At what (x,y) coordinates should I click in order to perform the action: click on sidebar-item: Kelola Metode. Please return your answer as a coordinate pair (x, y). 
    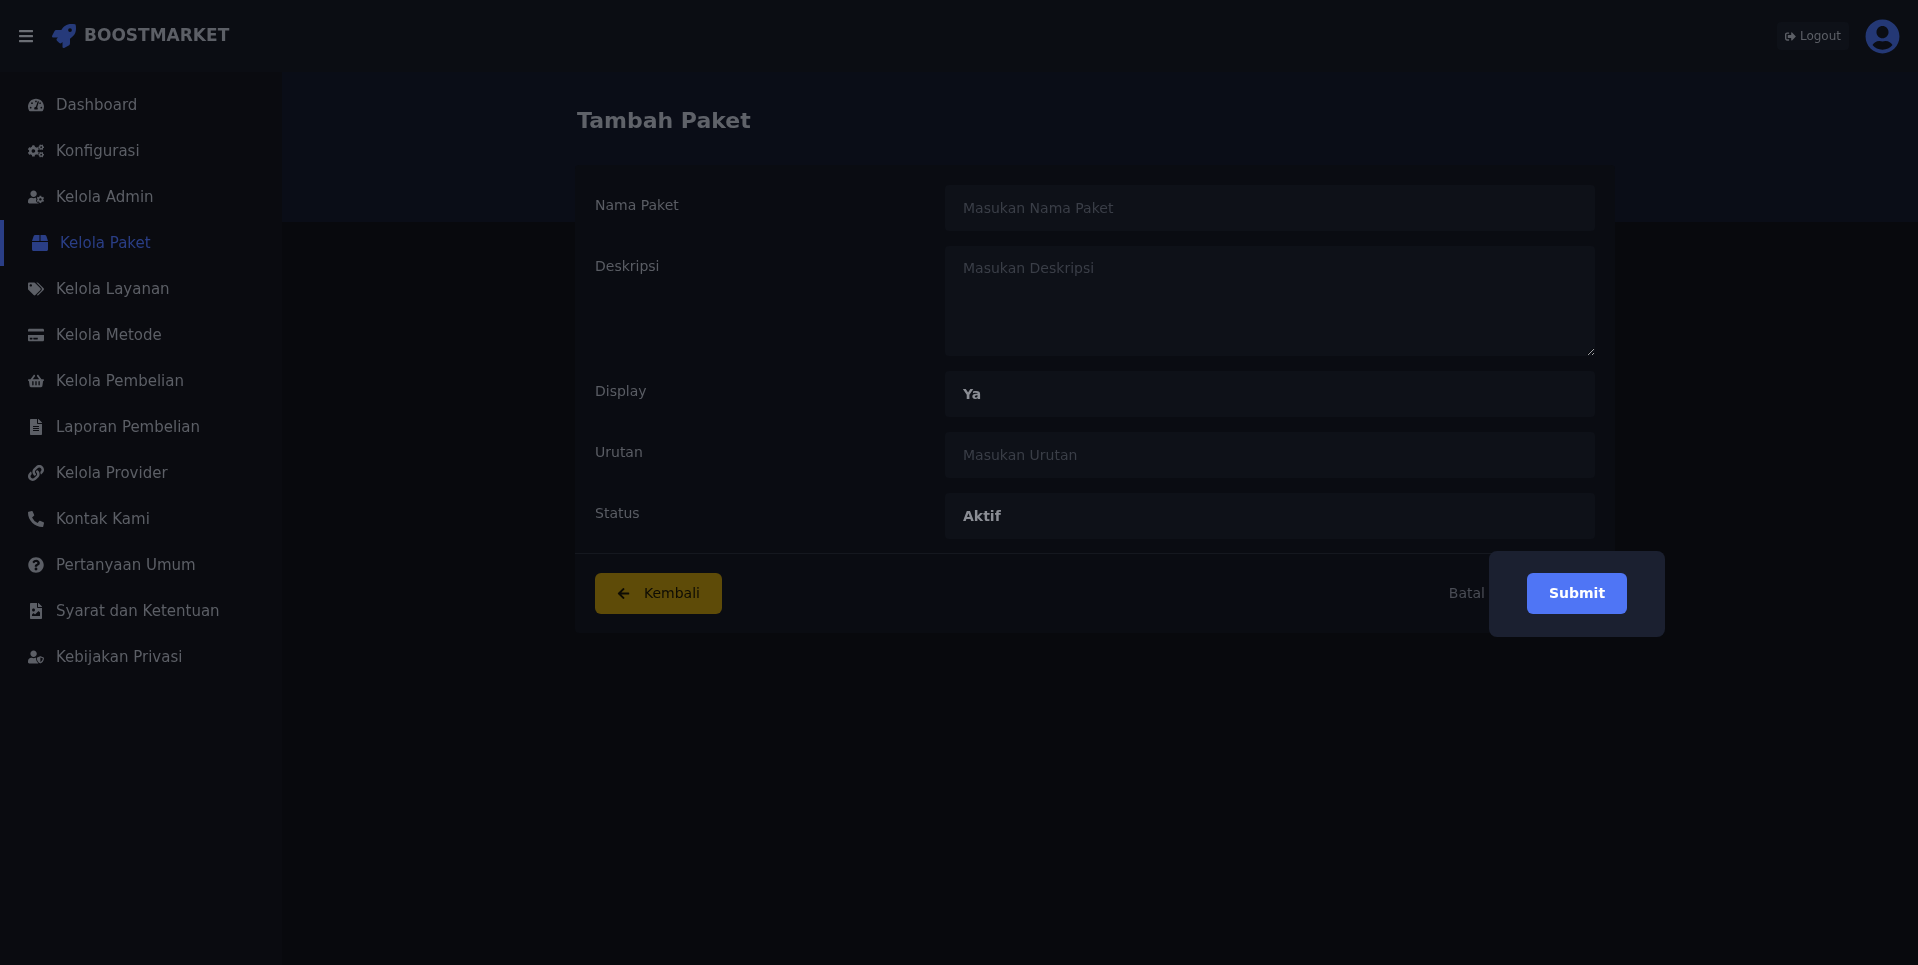
    Looking at the image, I should click on (141, 335).